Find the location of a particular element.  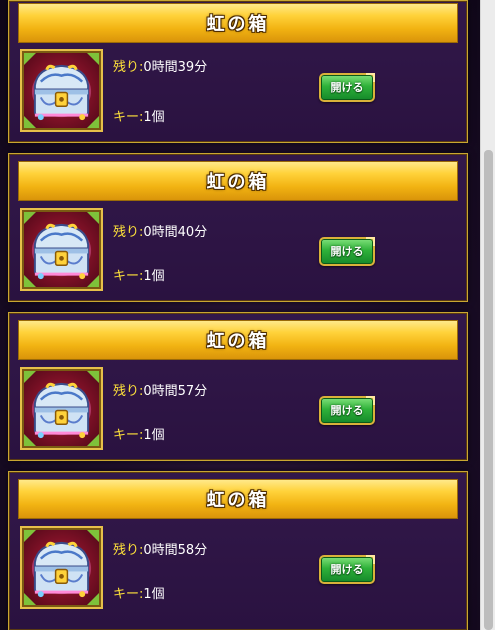

remaining-time: 残り:0時間39分 is located at coordinates (160, 65).